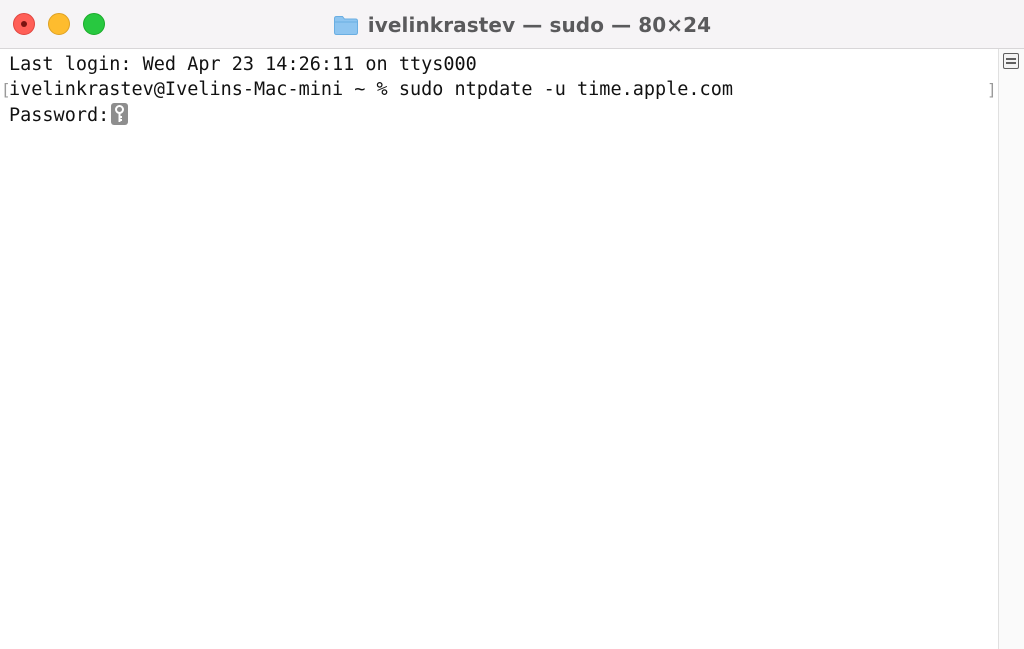  What do you see at coordinates (992, 89) in the screenshot?
I see `prompt-mark-right: ]` at bounding box center [992, 89].